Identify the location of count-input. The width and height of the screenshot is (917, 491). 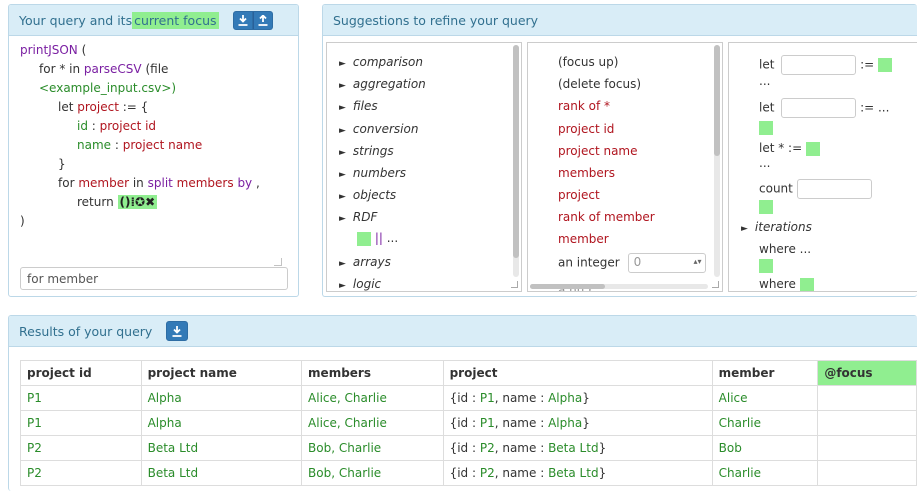
(834, 189).